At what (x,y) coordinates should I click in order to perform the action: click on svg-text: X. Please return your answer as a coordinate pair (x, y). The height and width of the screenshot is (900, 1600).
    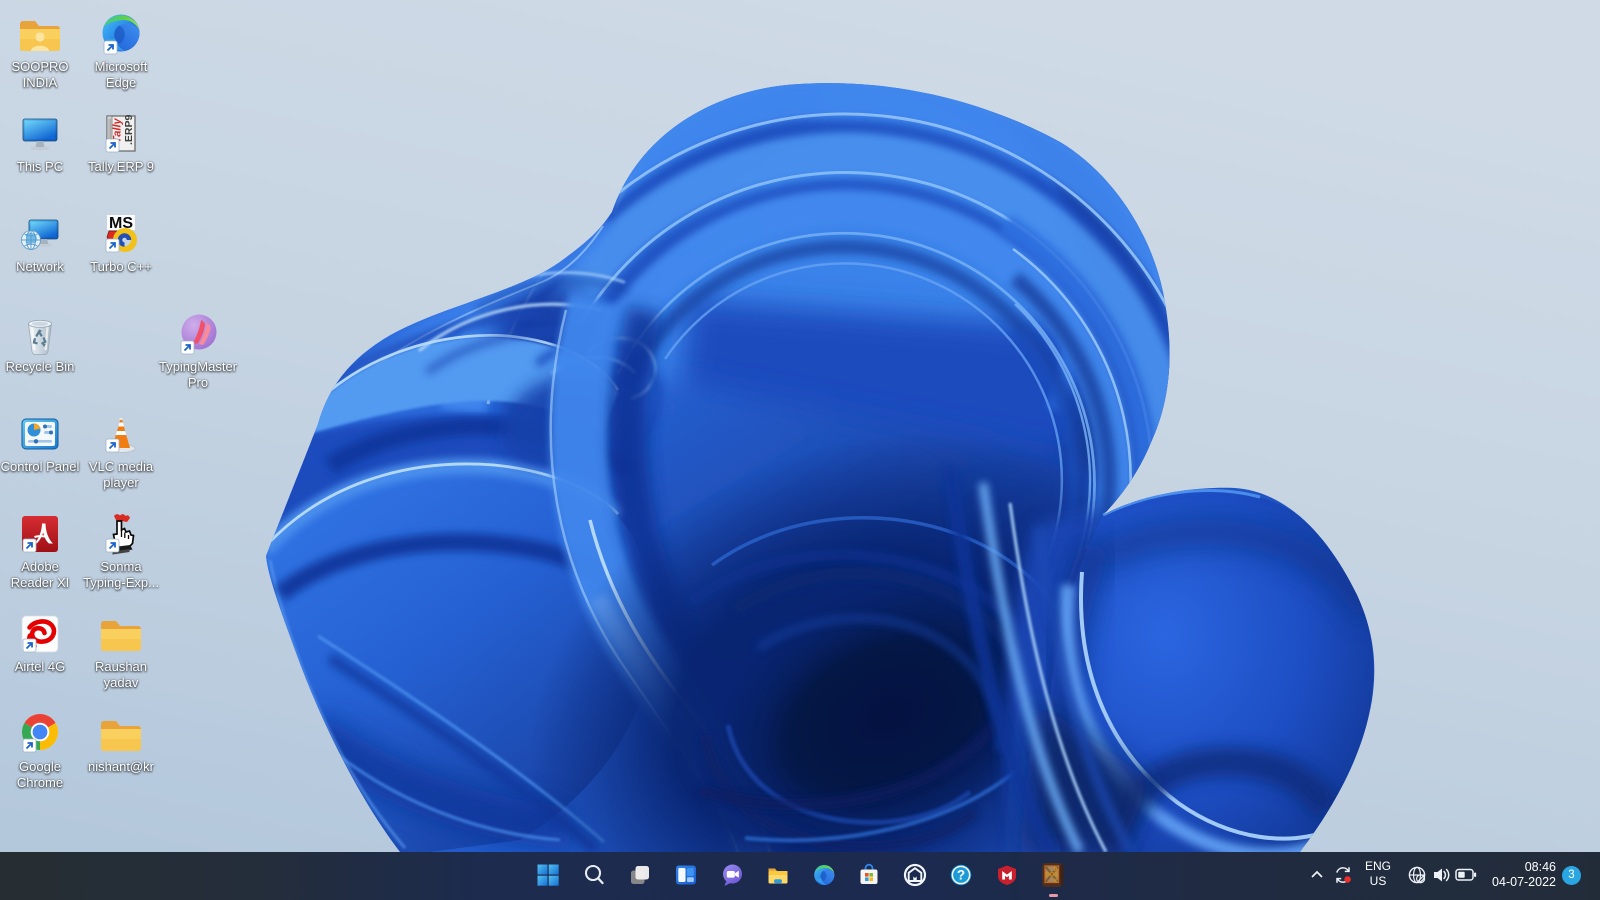
    Looking at the image, I should click on (1056, 881).